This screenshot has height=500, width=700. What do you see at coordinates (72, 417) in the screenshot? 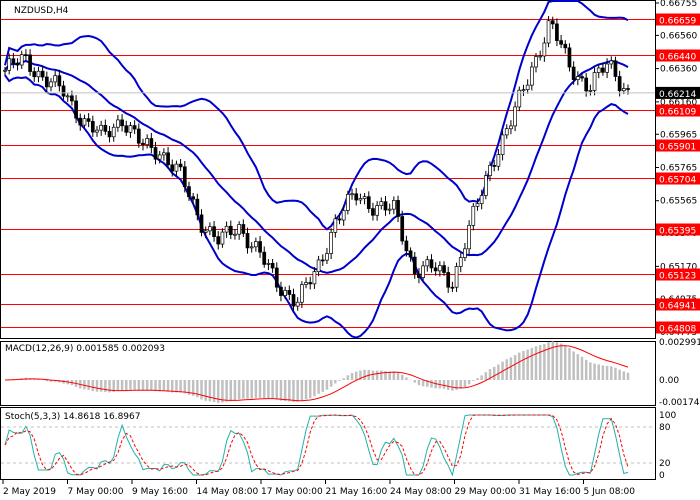
I see `stoch-label: Stoch(5,3,3) 14.8618 16.8967` at bounding box center [72, 417].